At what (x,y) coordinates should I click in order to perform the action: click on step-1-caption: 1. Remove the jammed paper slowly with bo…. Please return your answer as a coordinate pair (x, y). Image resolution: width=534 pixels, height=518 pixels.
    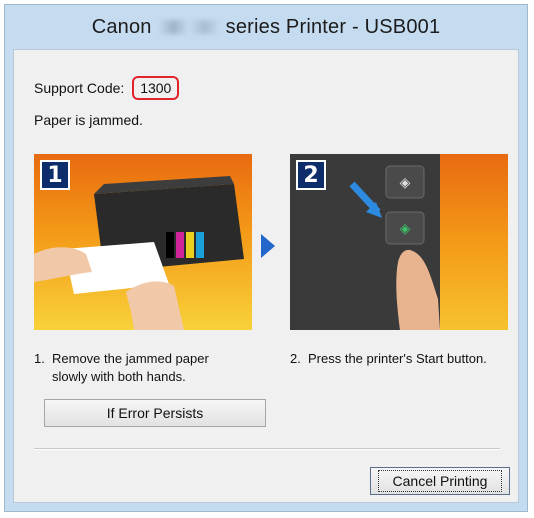
    Looking at the image, I should click on (144, 368).